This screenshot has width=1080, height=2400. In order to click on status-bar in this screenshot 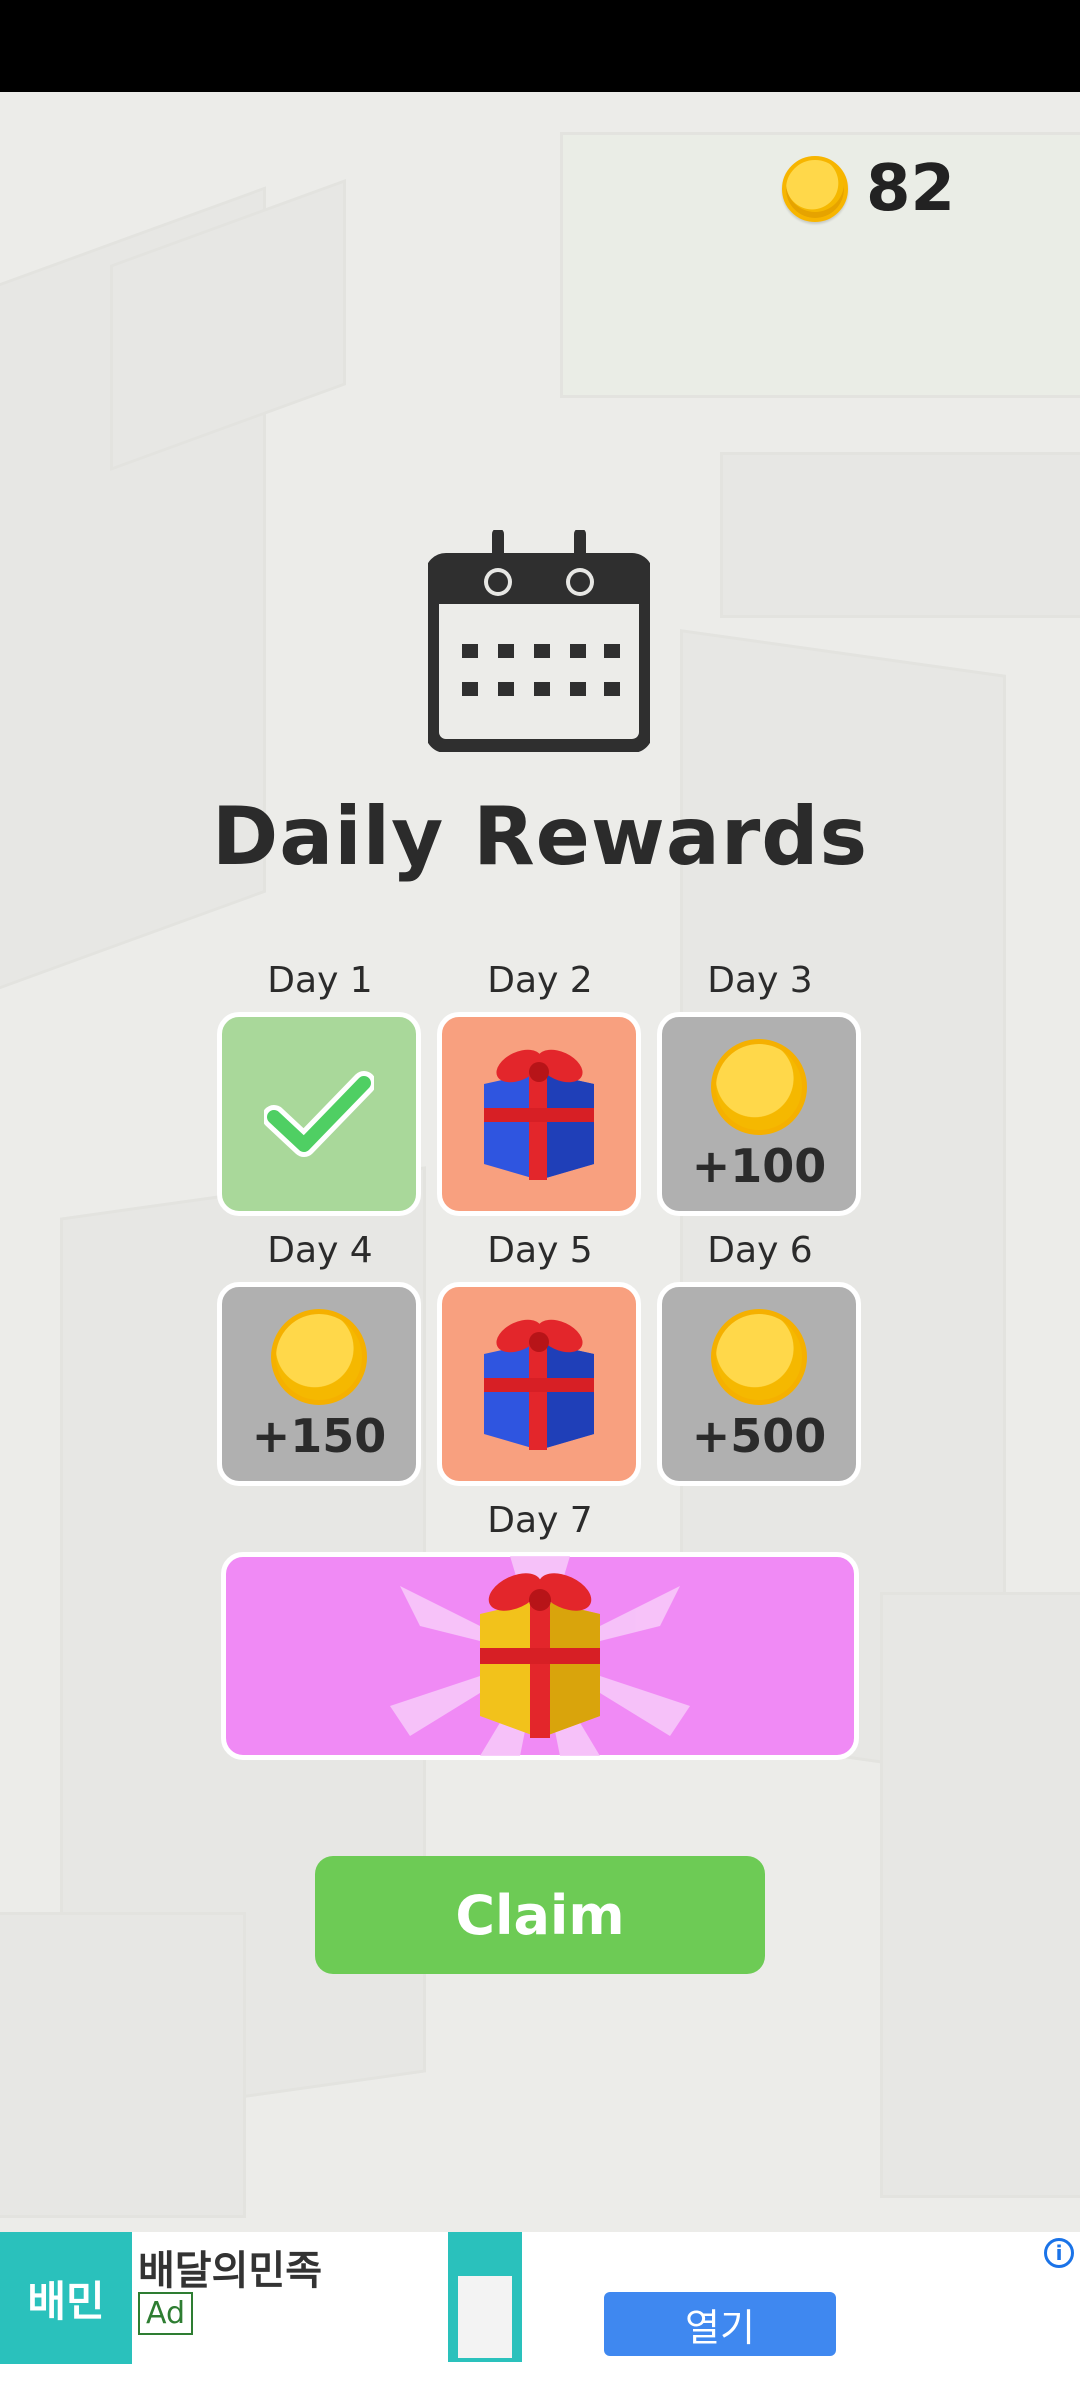, I will do `click(540, 46)`.